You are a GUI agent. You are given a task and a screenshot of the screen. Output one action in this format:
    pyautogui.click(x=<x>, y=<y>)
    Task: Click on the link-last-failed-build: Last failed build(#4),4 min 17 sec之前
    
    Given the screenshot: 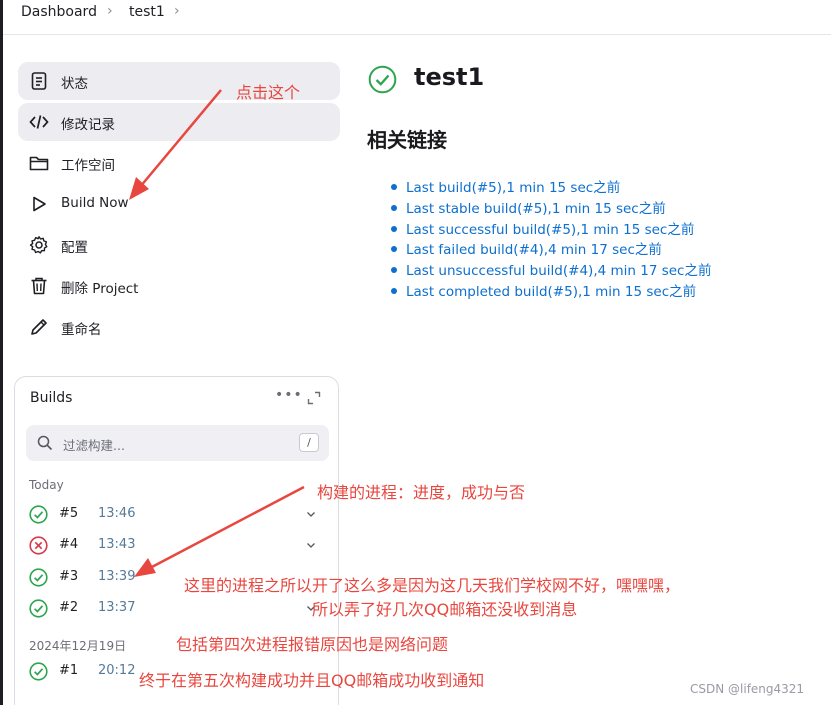 What is the action you would take?
    pyautogui.click(x=550, y=248)
    